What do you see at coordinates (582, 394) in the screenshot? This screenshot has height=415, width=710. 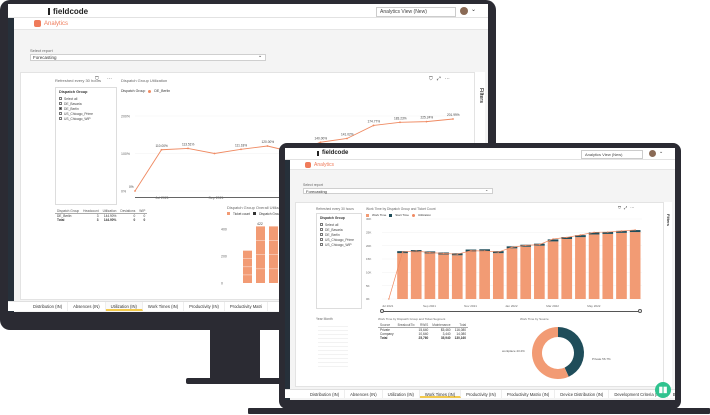 I see `report-tab: Device Distribution (IN)` at bounding box center [582, 394].